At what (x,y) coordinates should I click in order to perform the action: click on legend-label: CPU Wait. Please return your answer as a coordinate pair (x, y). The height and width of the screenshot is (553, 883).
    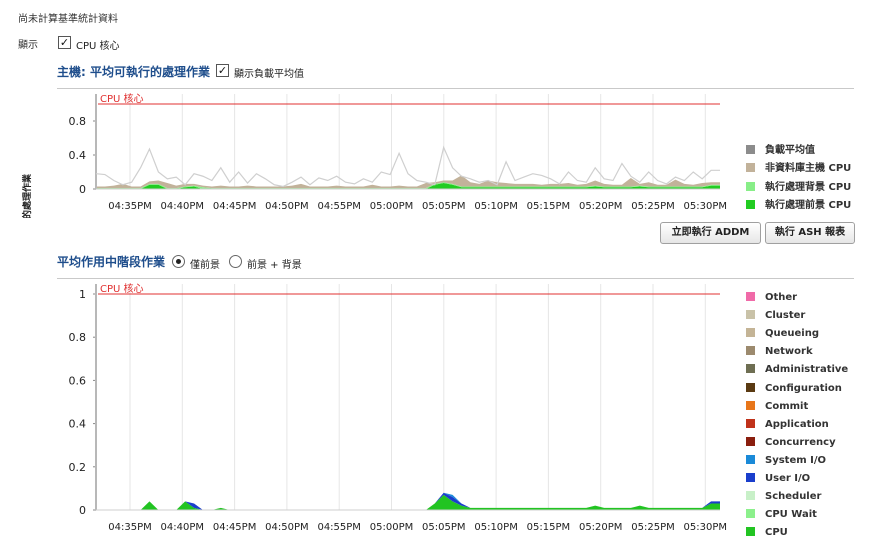
    Looking at the image, I should click on (791, 515).